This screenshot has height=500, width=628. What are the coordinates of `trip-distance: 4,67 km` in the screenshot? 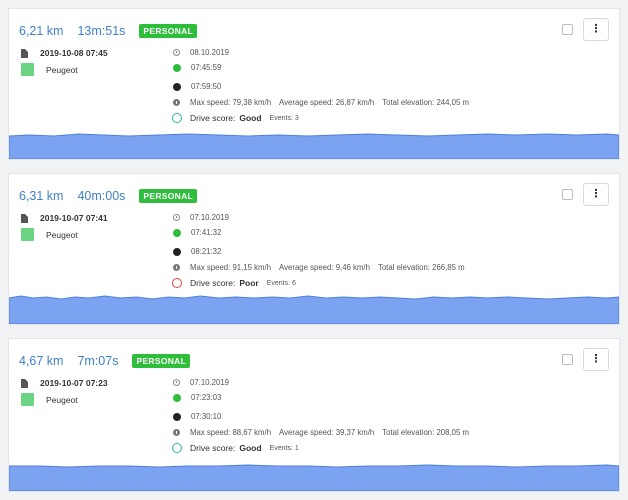 It's located at (41, 361).